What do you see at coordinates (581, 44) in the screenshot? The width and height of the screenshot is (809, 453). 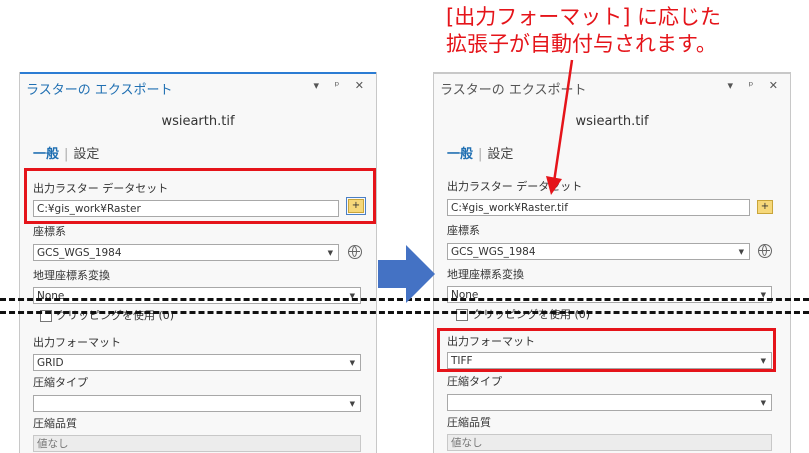 I see `callout-line-2: 拡張子が自動付与されます。` at bounding box center [581, 44].